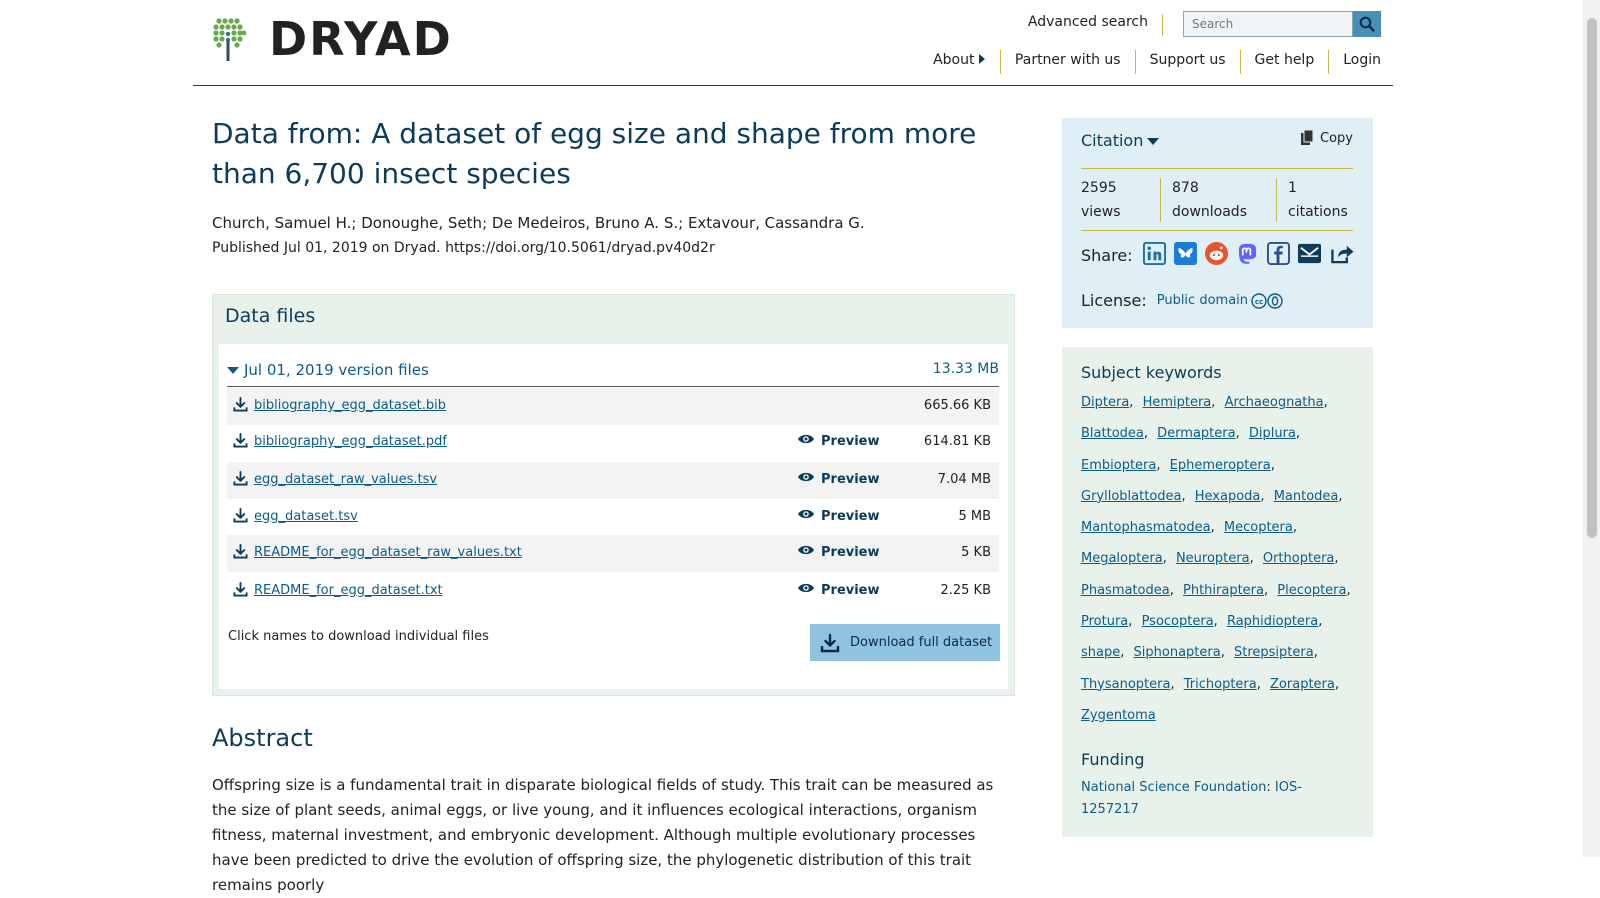  Describe the element at coordinates (1299, 558) in the screenshot. I see `keyword-link: Orthoptera` at that location.